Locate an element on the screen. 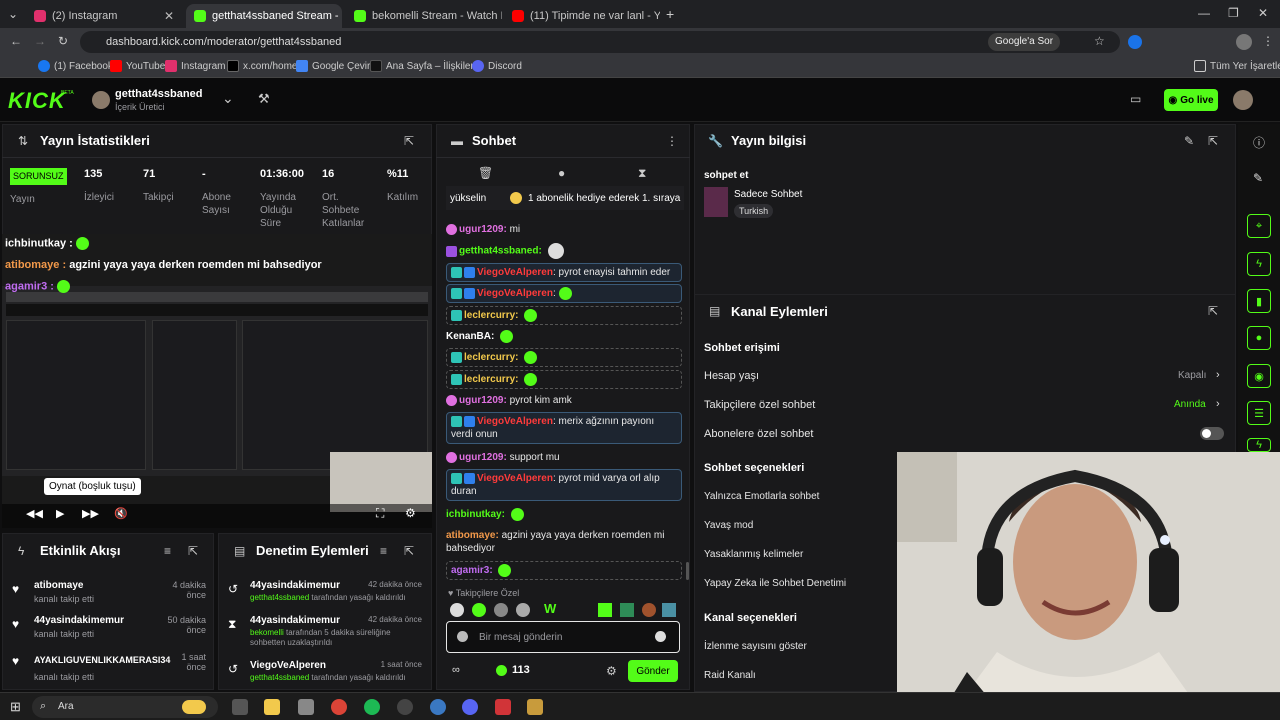  back-icon: ← is located at coordinates (16, 41).